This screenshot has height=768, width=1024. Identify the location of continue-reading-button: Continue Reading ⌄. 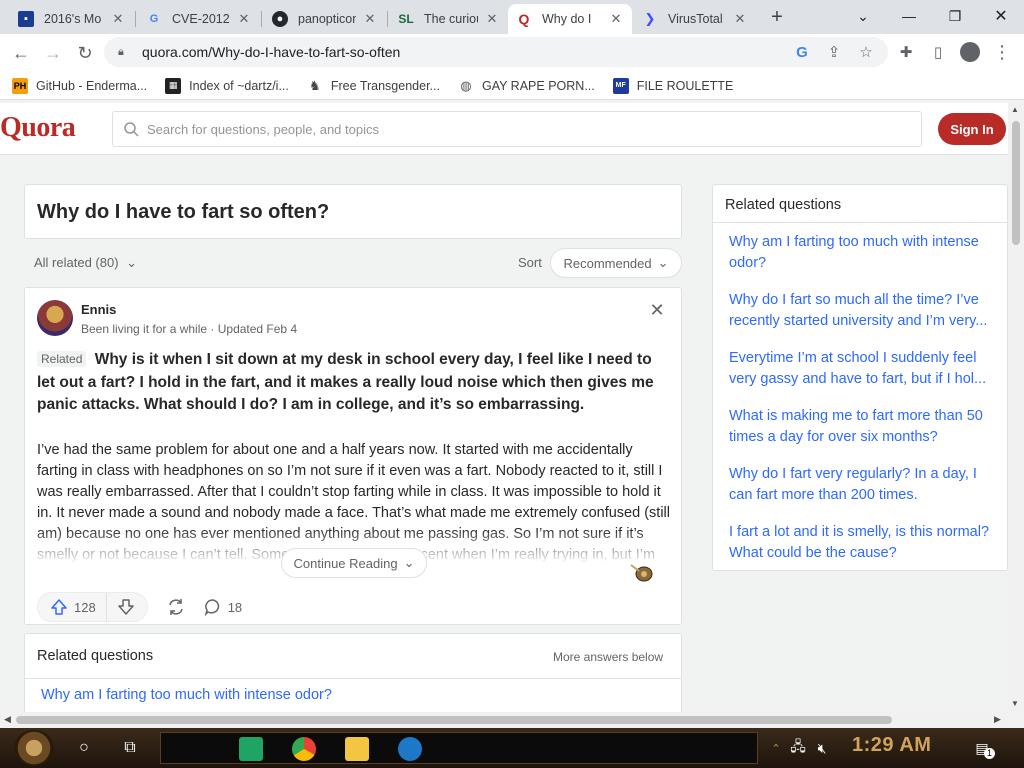
(354, 563).